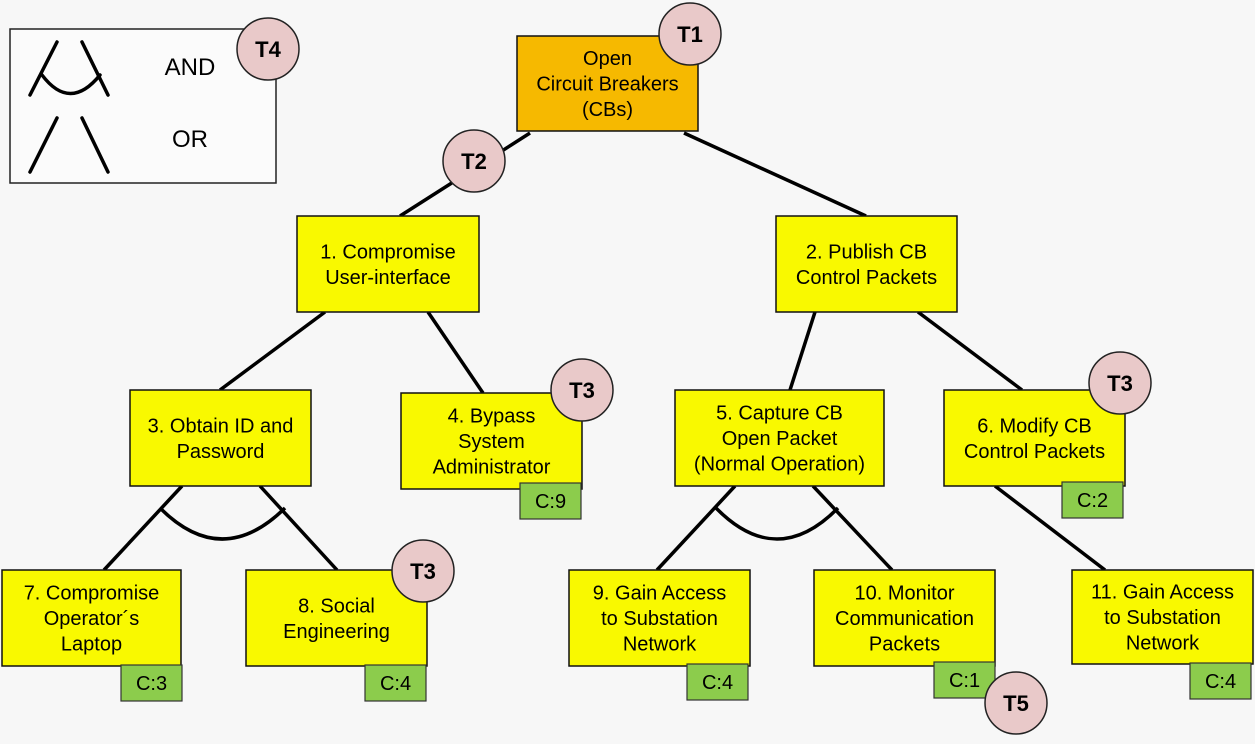  Describe the element at coordinates (92, 594) in the screenshot. I see `node-label-line: 7. Compromise` at that location.